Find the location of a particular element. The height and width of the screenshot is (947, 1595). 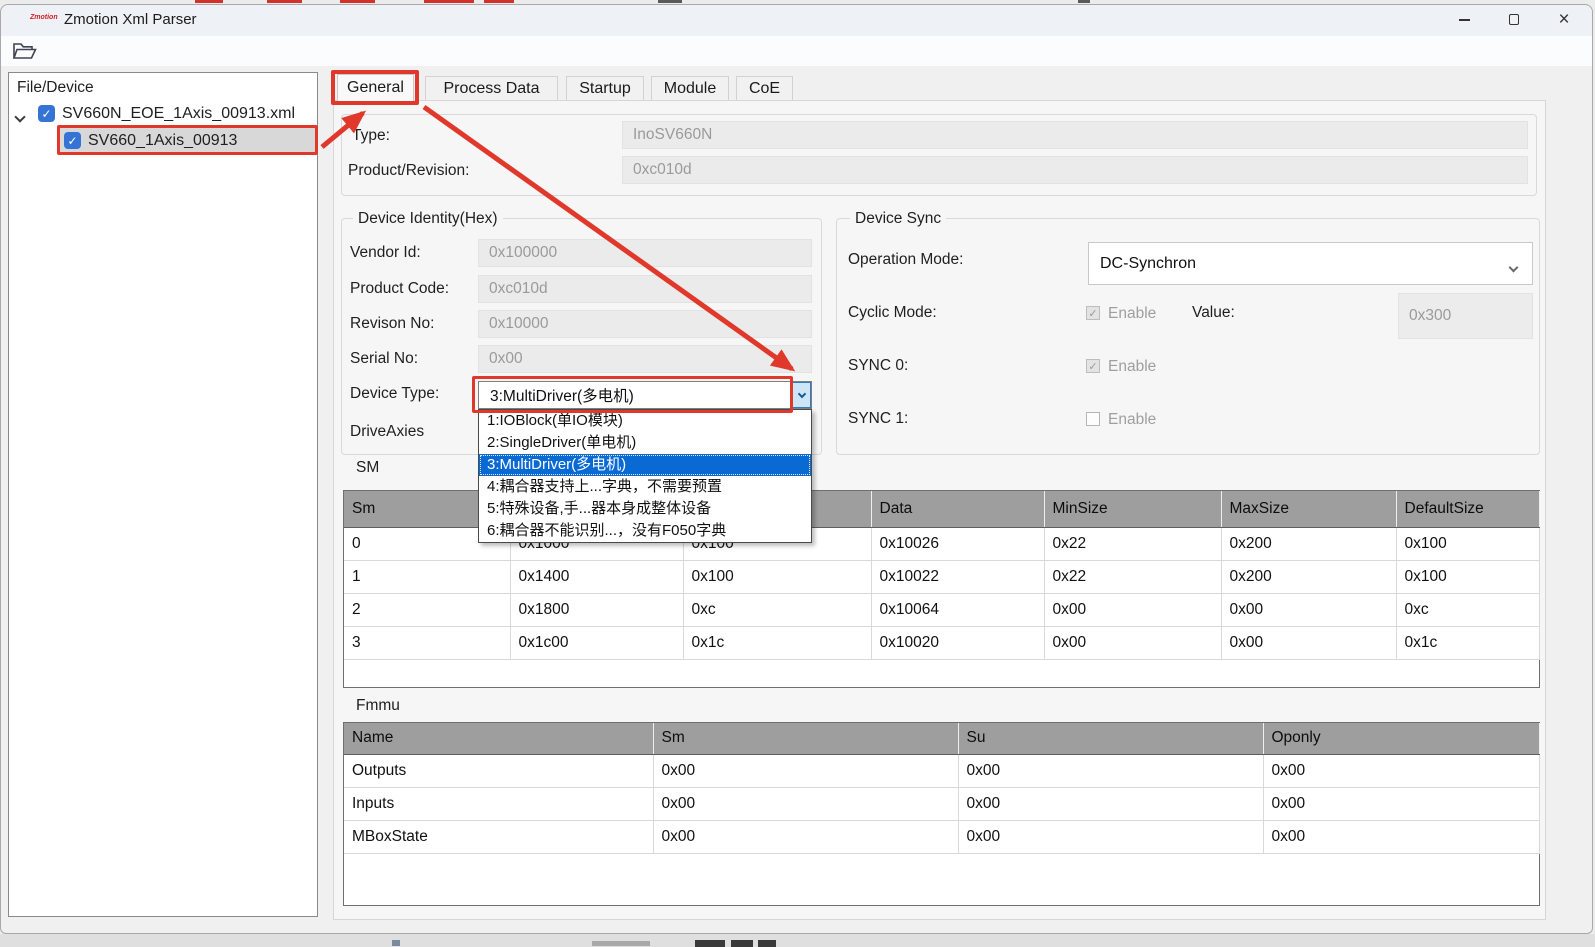

device-type-label: Device Type: is located at coordinates (395, 393).